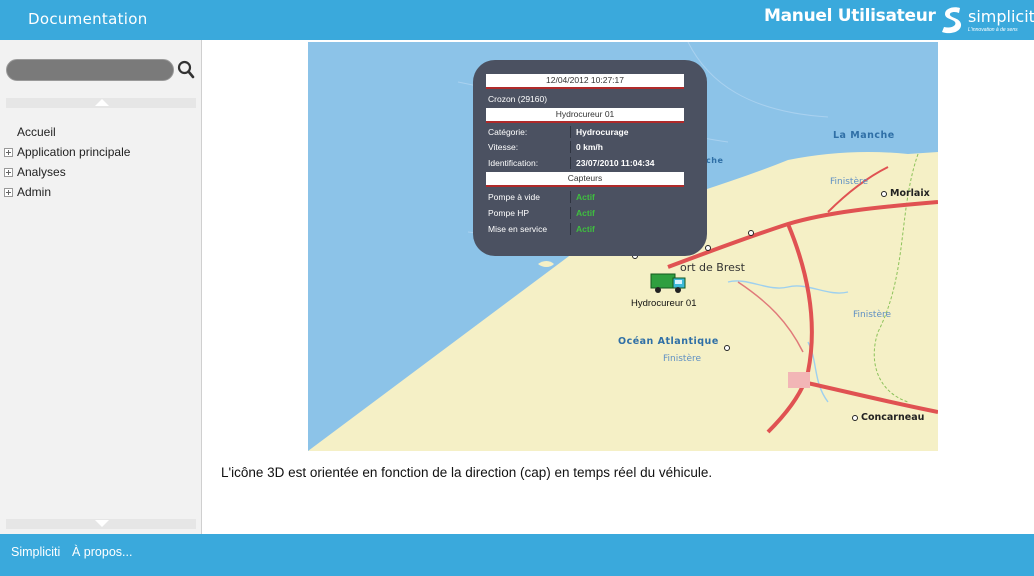  I want to click on scroll-up-button, so click(101, 103).